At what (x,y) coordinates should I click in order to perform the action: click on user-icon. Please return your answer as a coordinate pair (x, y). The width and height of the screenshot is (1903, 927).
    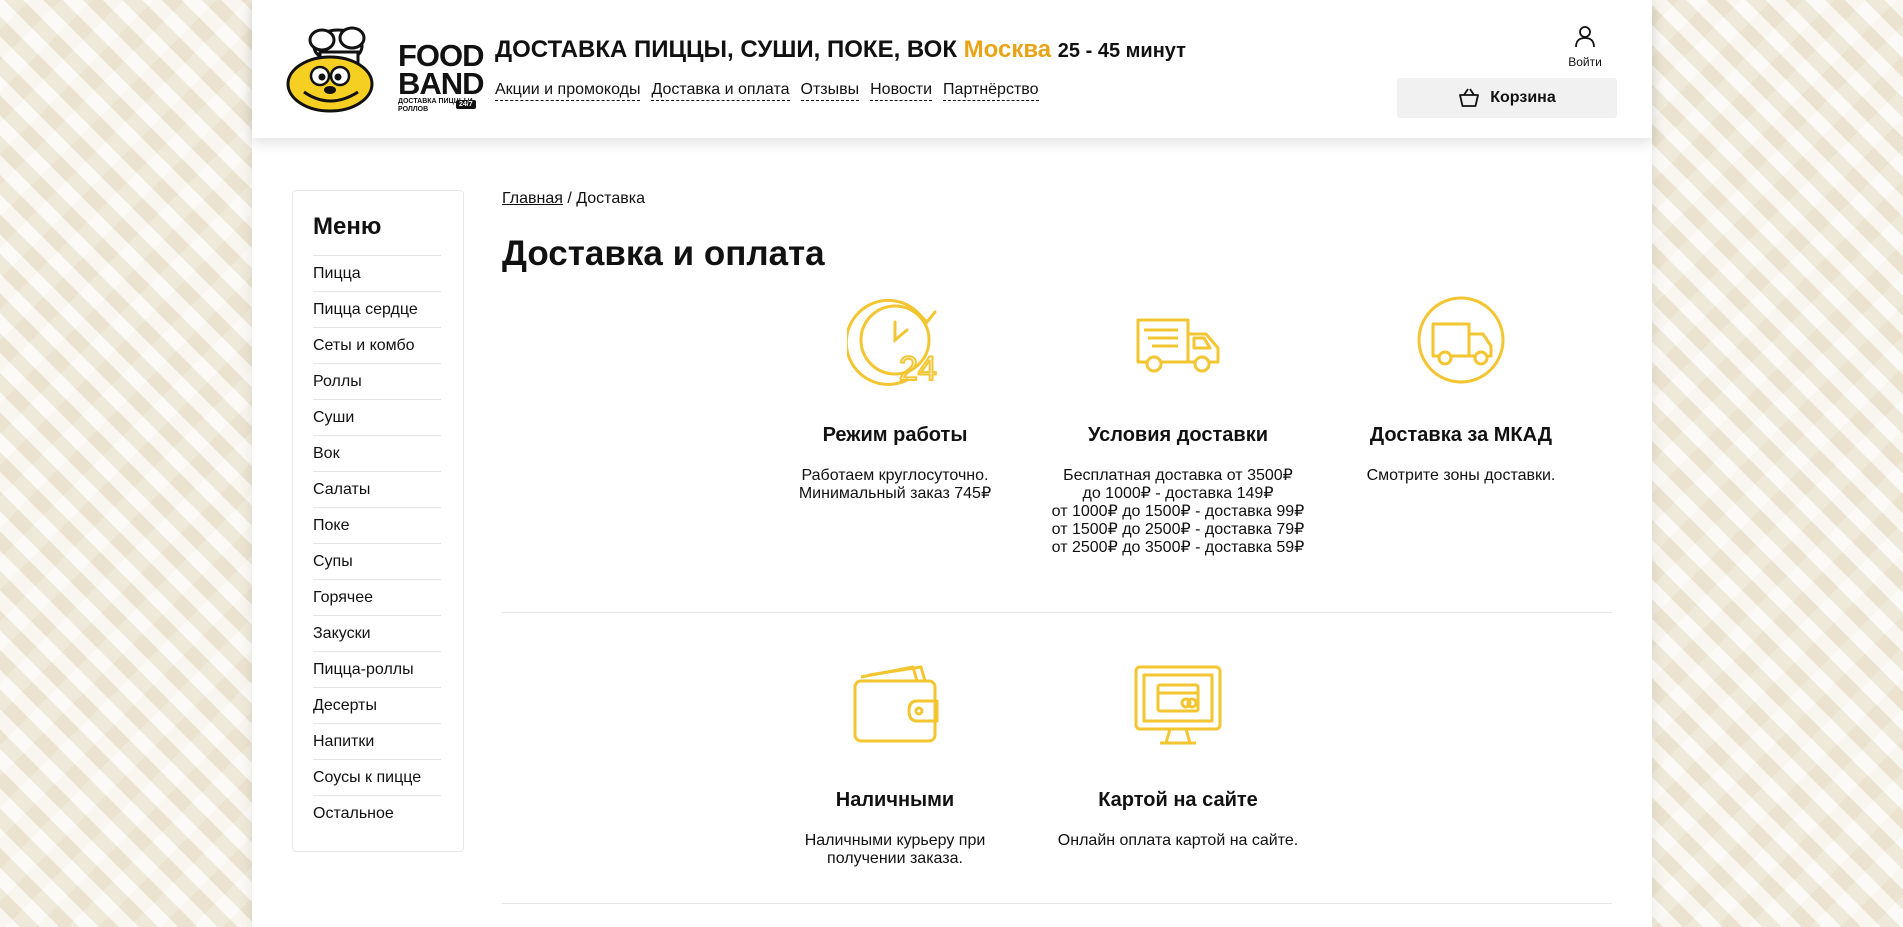
    Looking at the image, I should click on (1585, 37).